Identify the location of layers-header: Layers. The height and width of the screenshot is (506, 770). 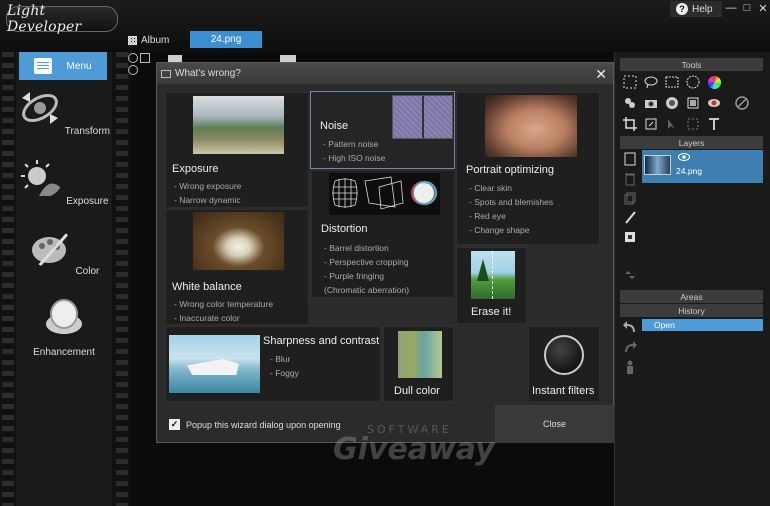
(691, 142).